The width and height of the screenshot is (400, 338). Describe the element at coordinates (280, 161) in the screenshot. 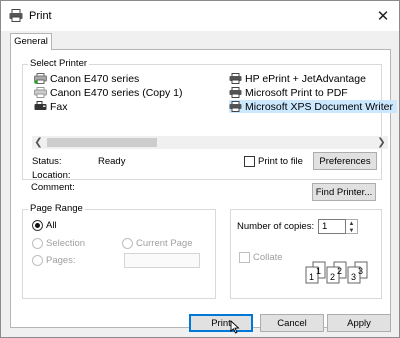

I see `print-to-file-label: Print to file` at that location.